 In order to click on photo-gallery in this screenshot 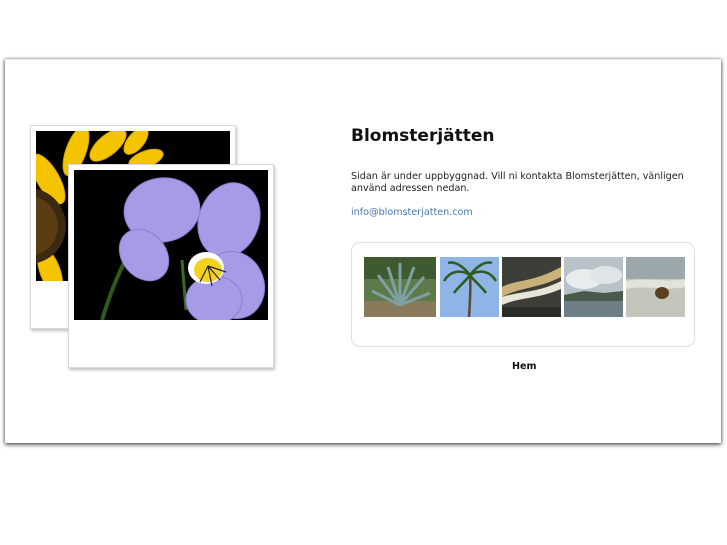, I will do `click(523, 294)`.